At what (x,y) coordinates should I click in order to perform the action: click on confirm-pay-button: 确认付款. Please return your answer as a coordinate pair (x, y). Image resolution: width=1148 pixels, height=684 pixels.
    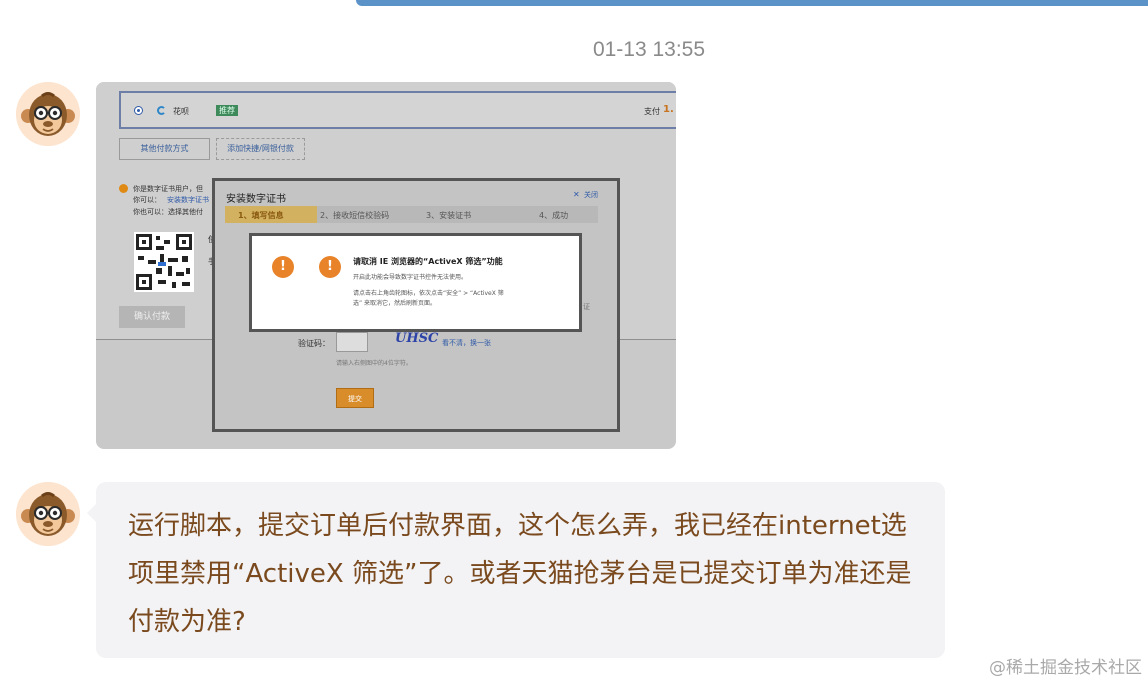
    Looking at the image, I should click on (152, 317).